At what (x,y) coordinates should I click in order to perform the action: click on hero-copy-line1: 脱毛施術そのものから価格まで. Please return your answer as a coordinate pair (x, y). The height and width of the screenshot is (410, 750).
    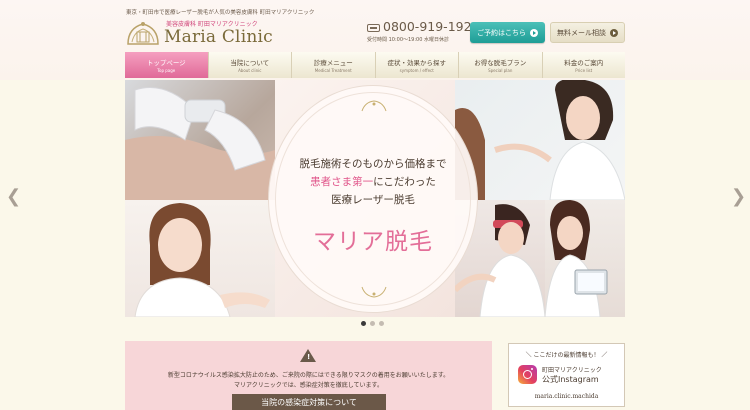
    Looking at the image, I should click on (373, 164).